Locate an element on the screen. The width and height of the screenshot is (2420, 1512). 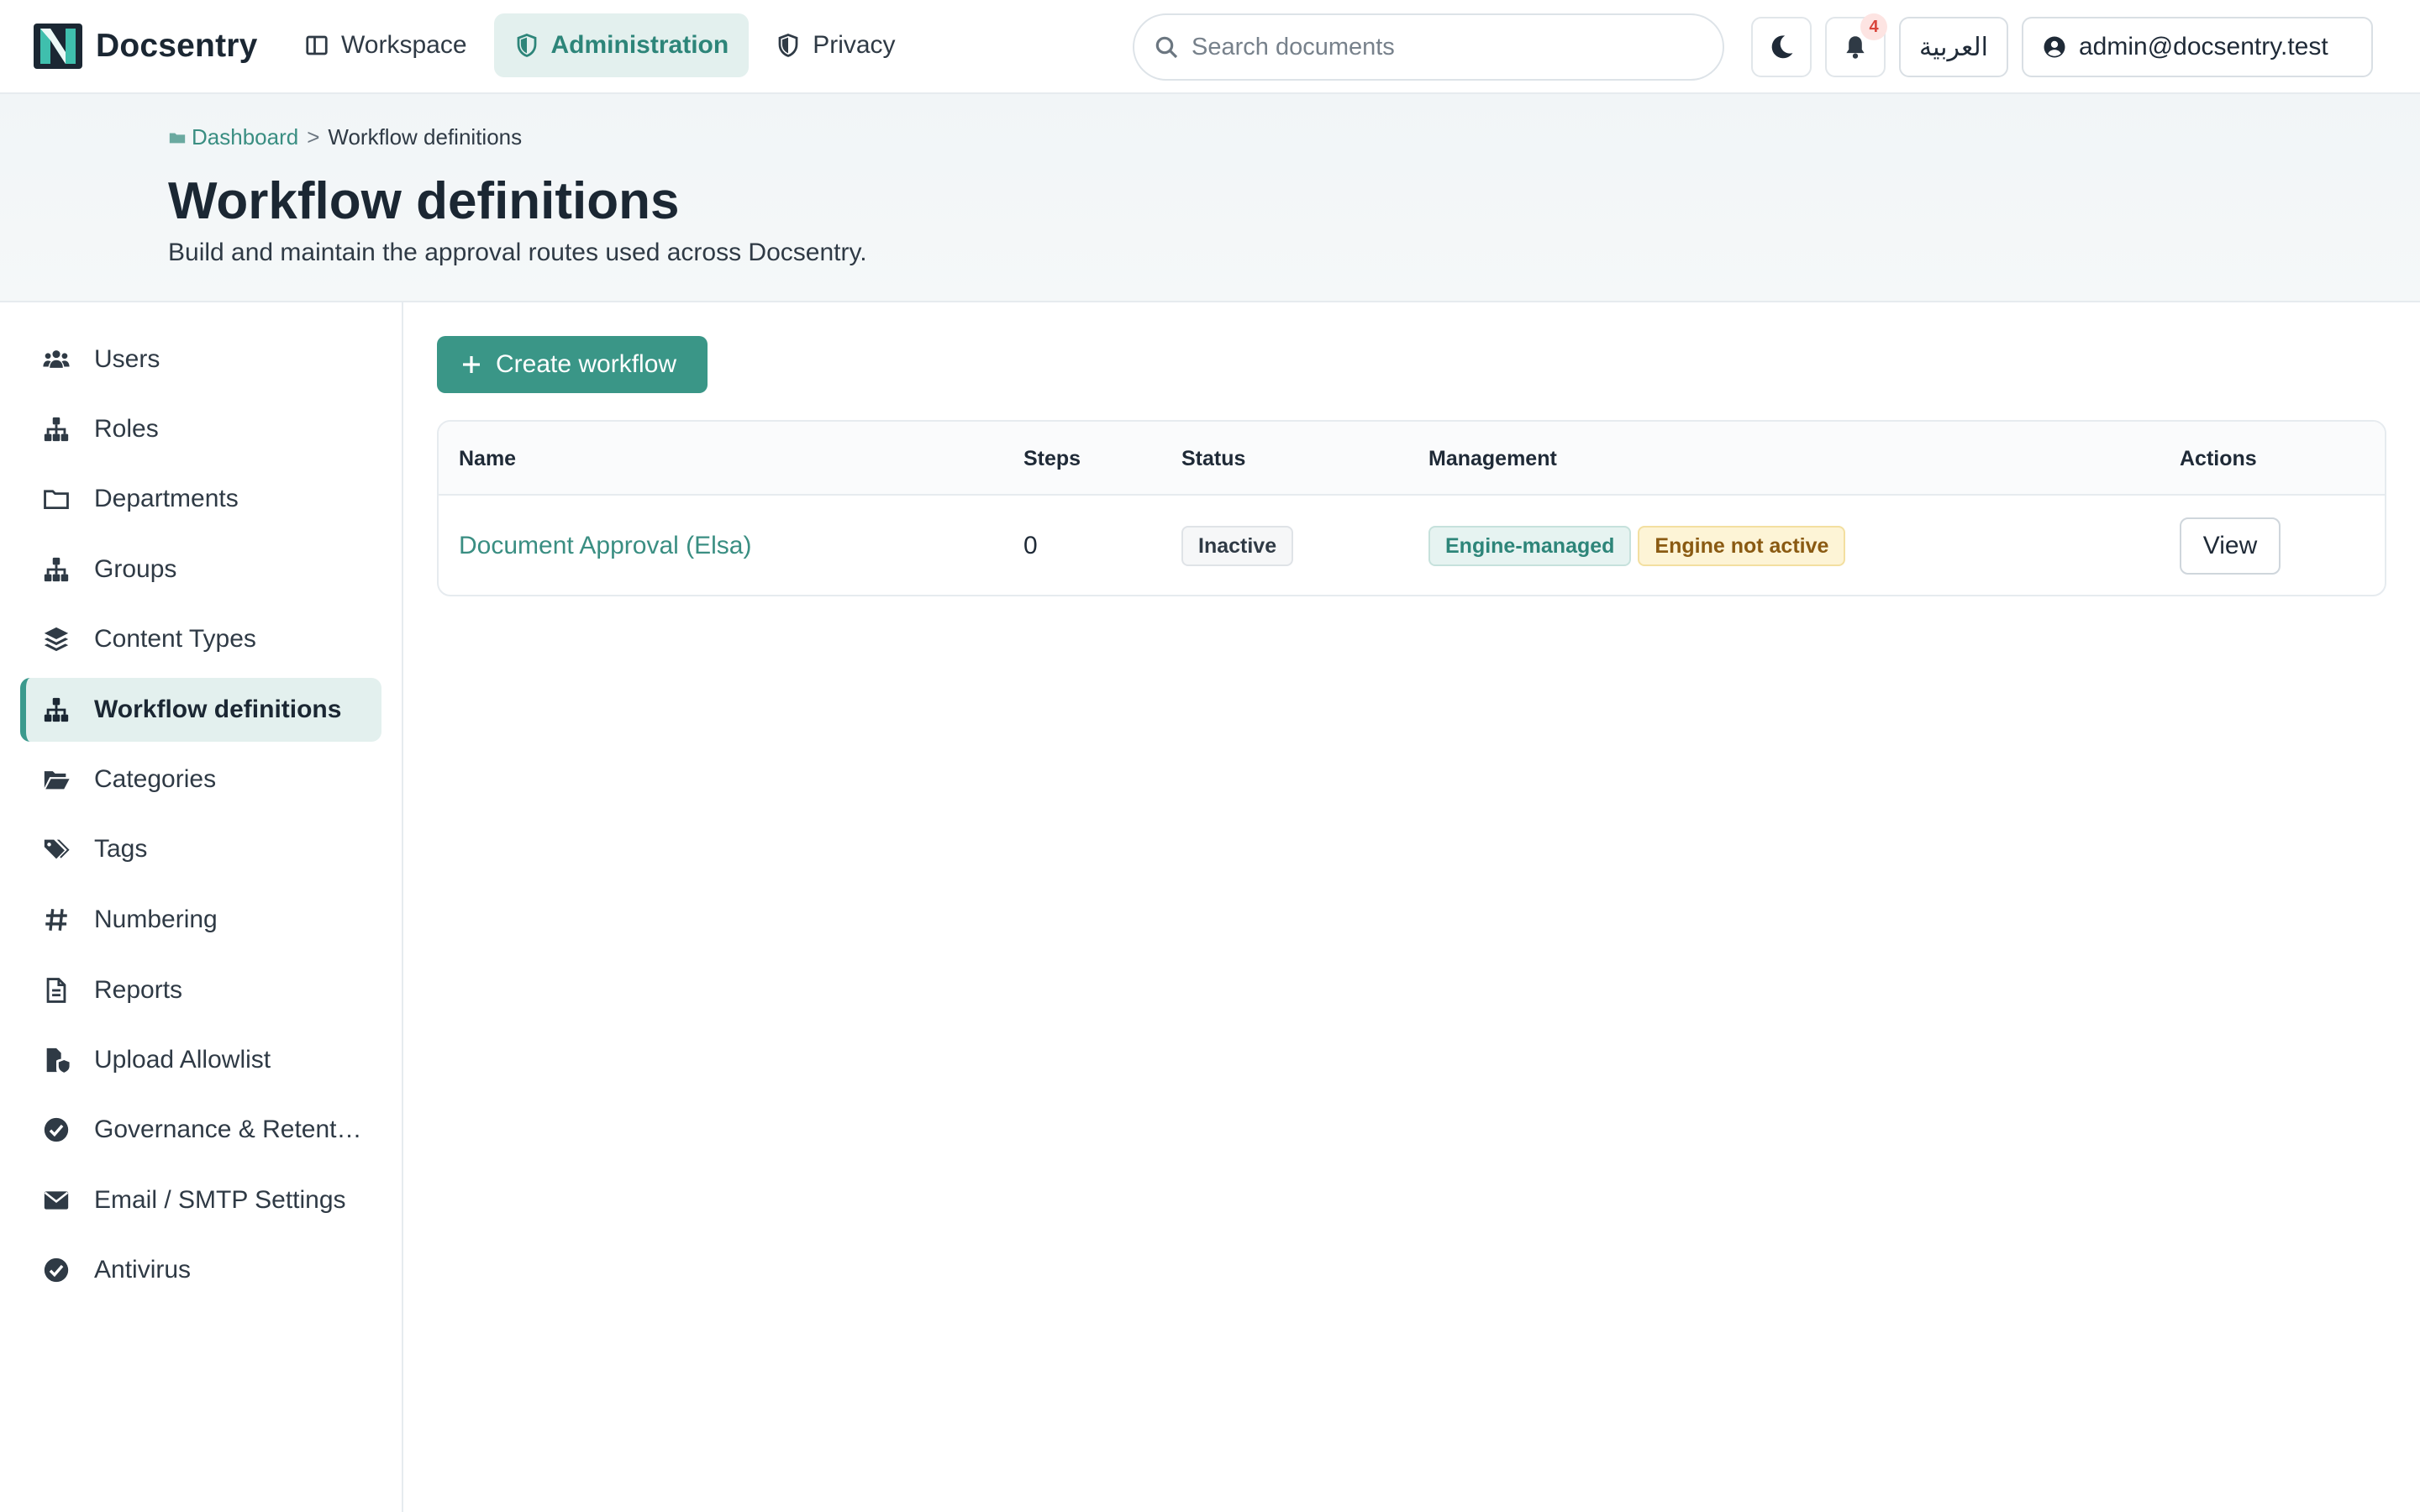
search-bar is located at coordinates (1428, 47).